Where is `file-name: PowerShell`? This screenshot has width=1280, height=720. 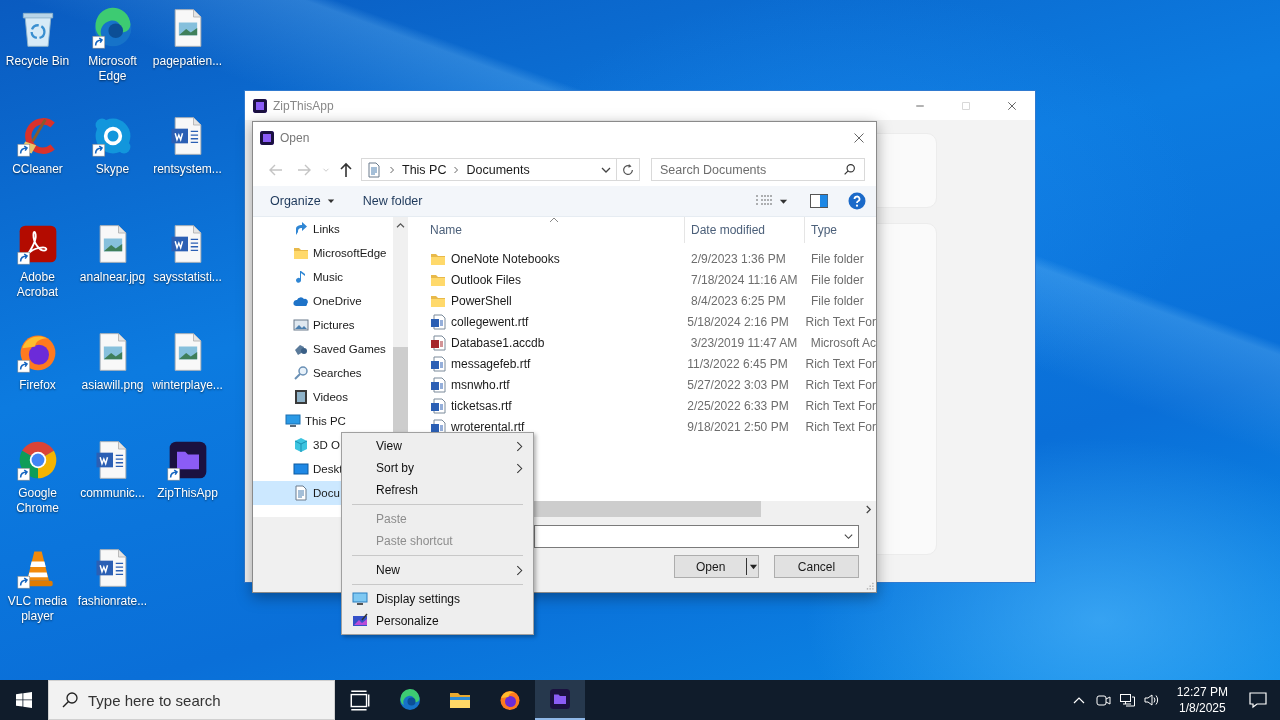 file-name: PowerShell is located at coordinates (481, 300).